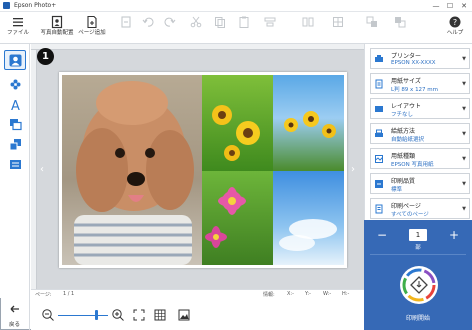 The image size is (472, 330). I want to click on paper-source-setting: 給紙方法 自動給紙選択 ▼, so click(420, 133).